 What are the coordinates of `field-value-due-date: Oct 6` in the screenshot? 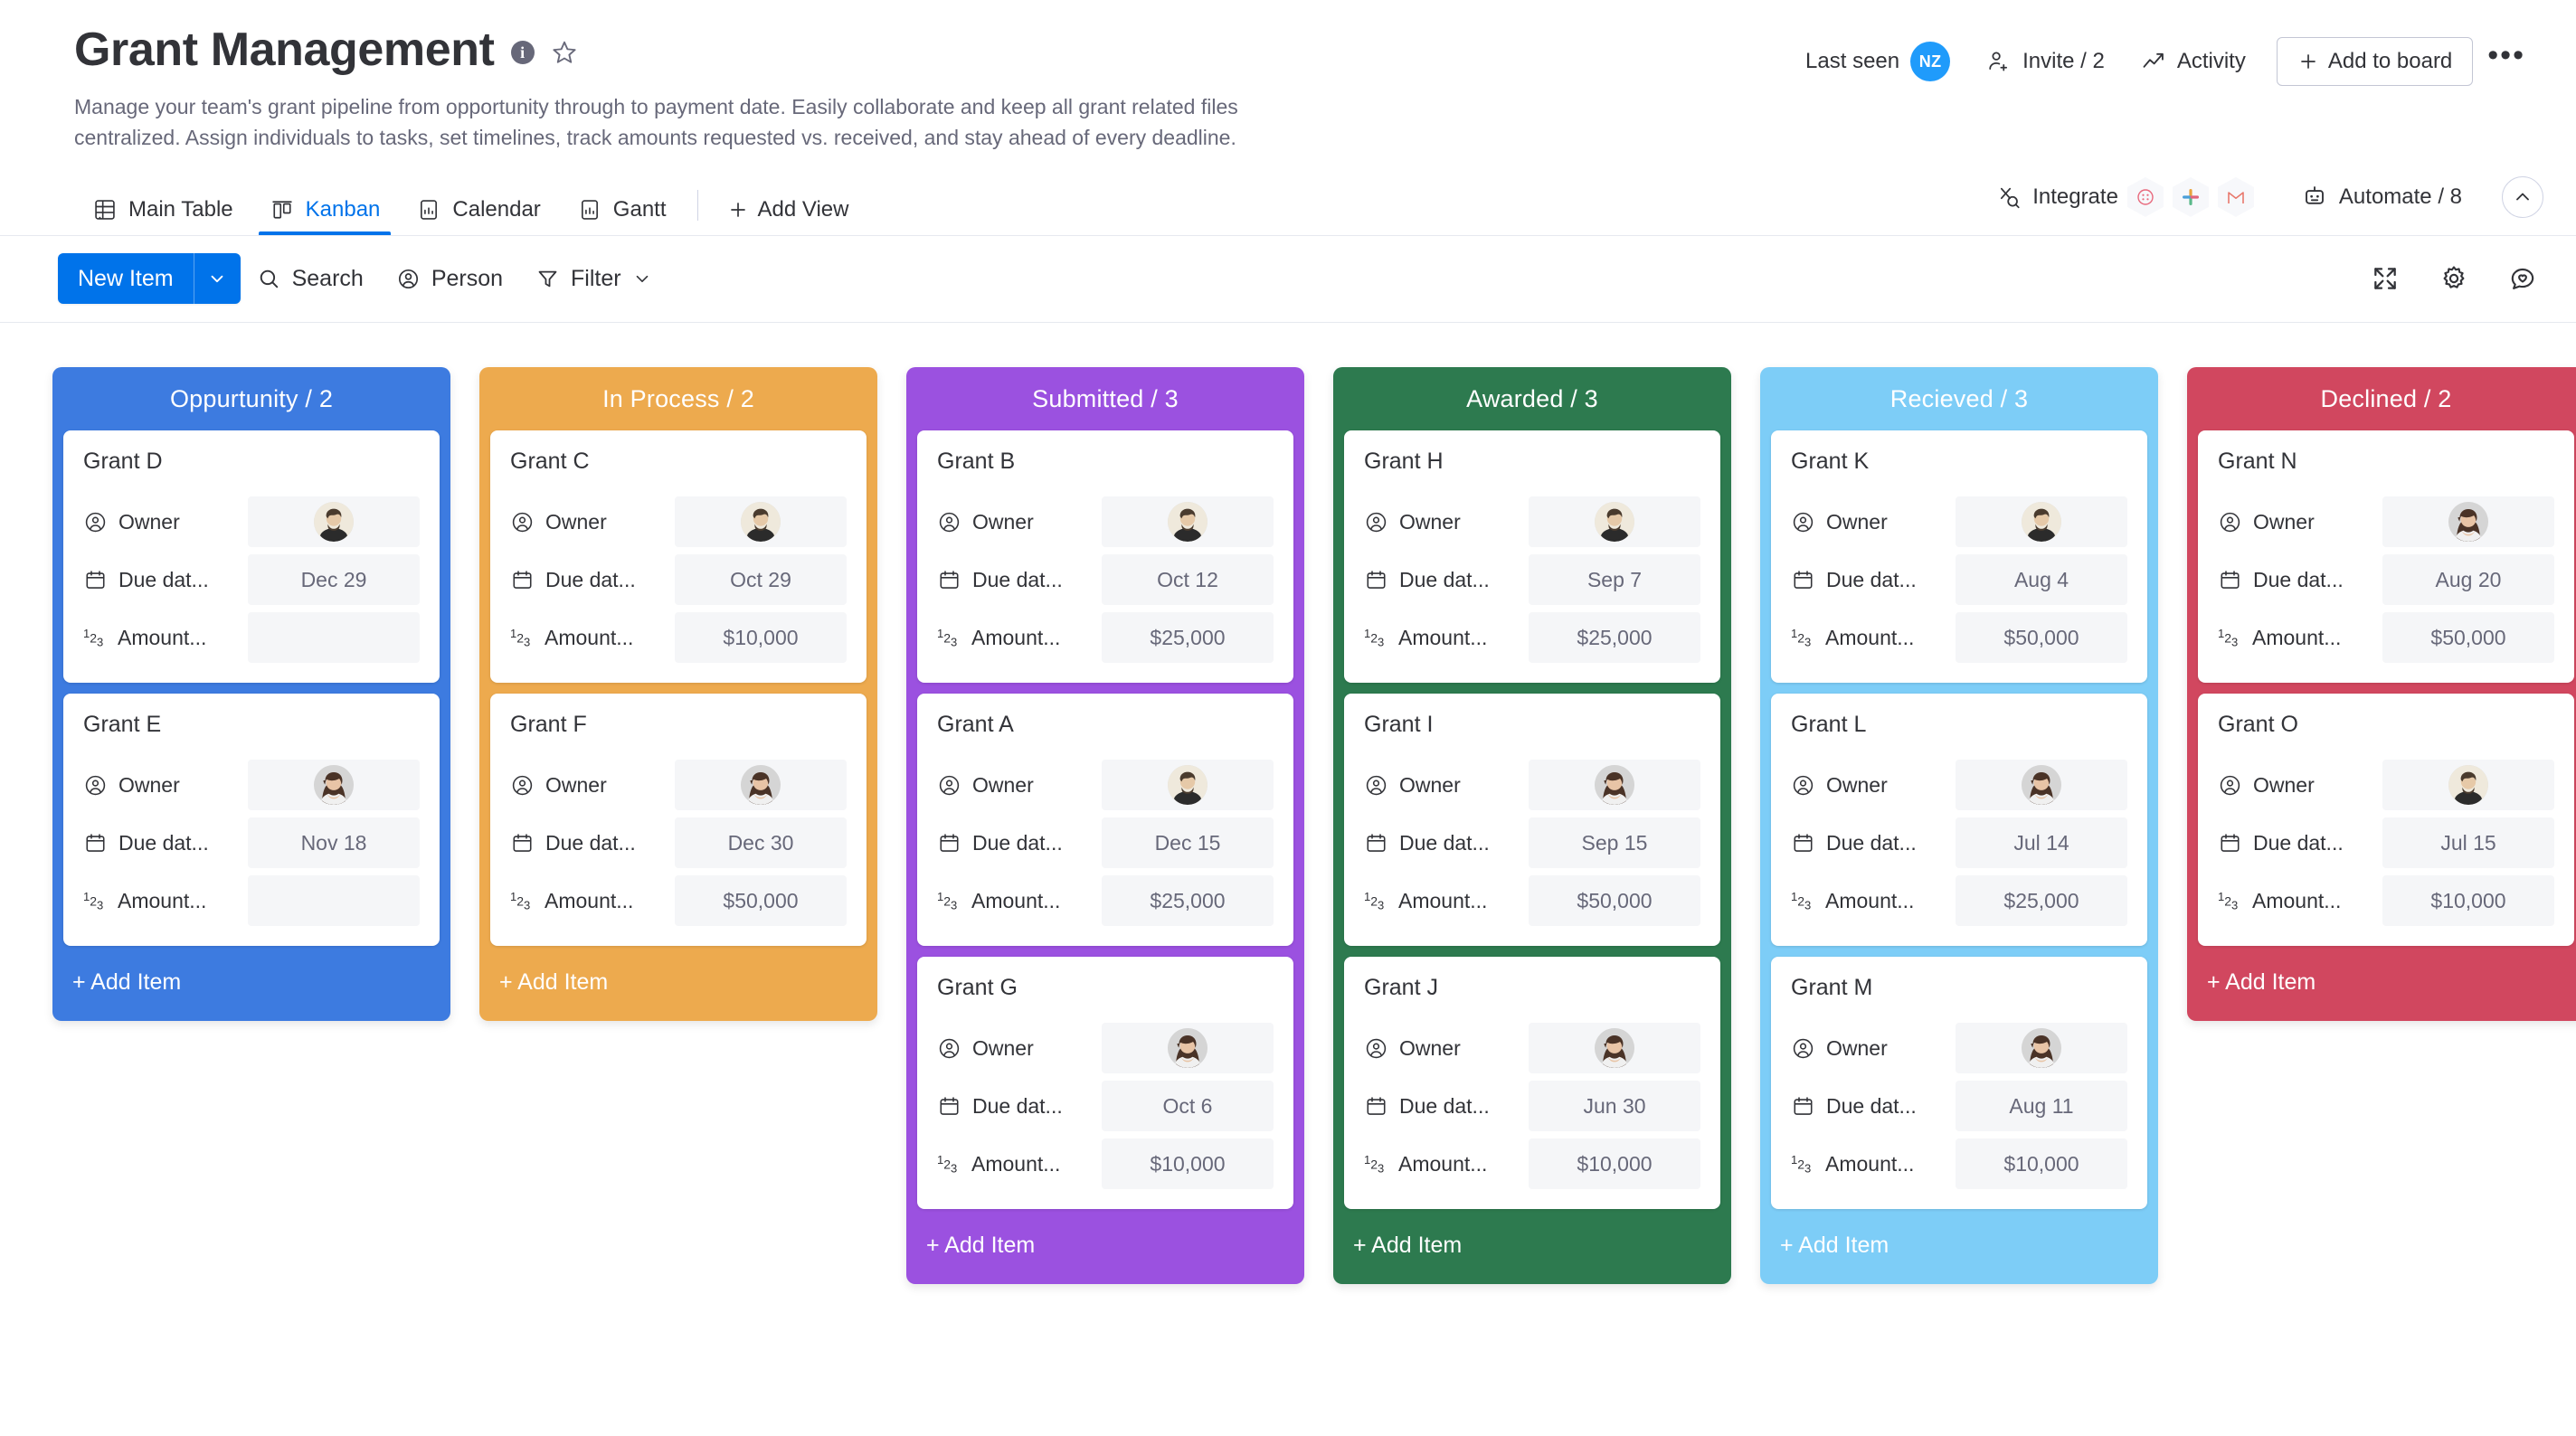 It's located at (1188, 1106).